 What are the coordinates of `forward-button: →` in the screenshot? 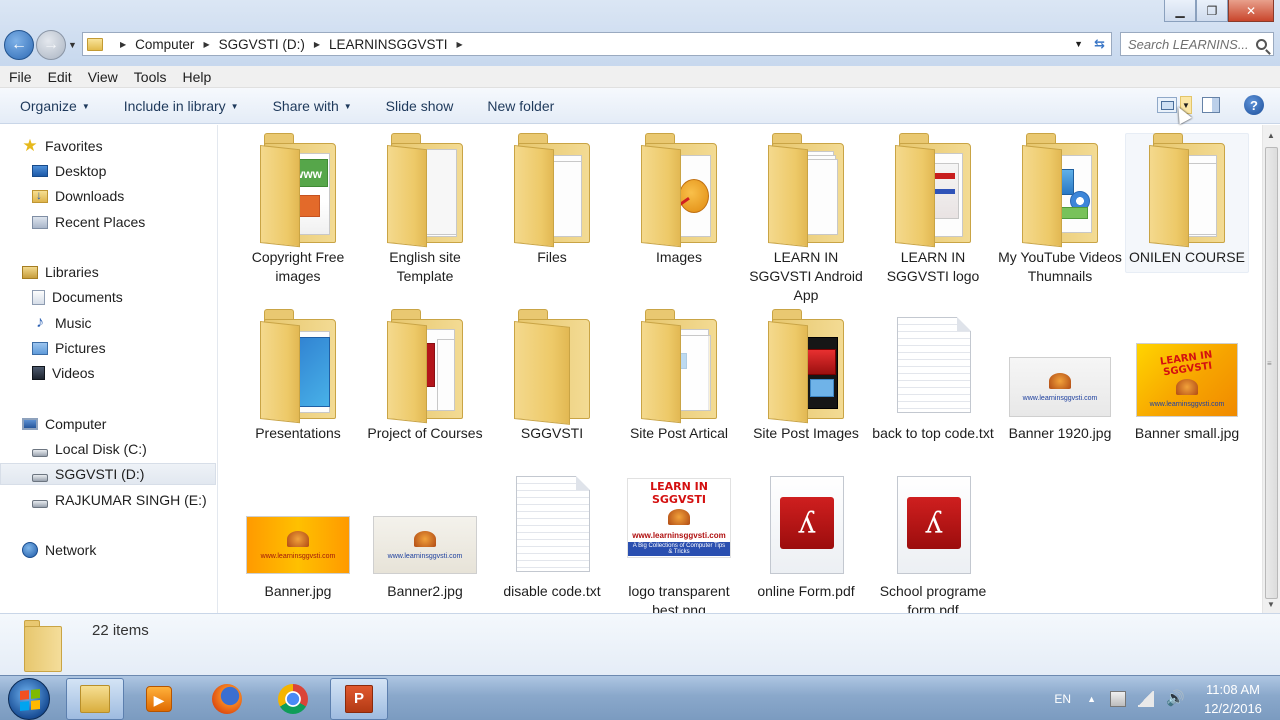 It's located at (51, 45).